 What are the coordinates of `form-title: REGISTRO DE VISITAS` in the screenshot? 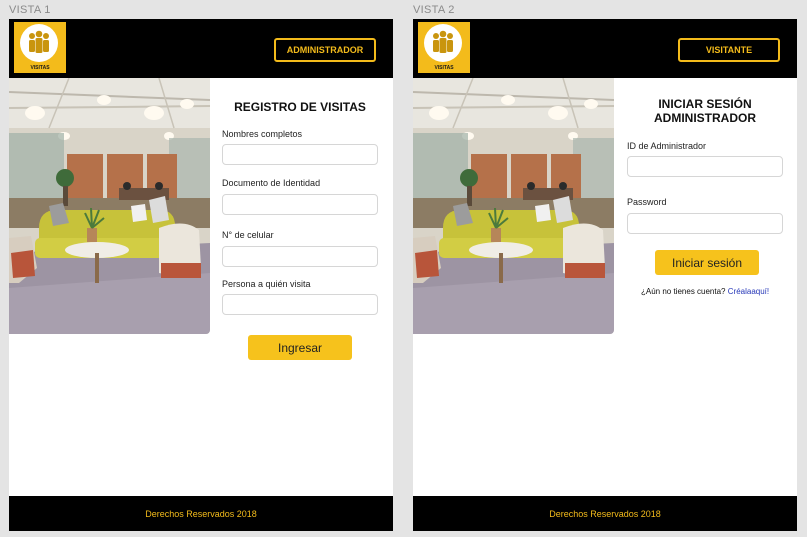 It's located at (300, 107).